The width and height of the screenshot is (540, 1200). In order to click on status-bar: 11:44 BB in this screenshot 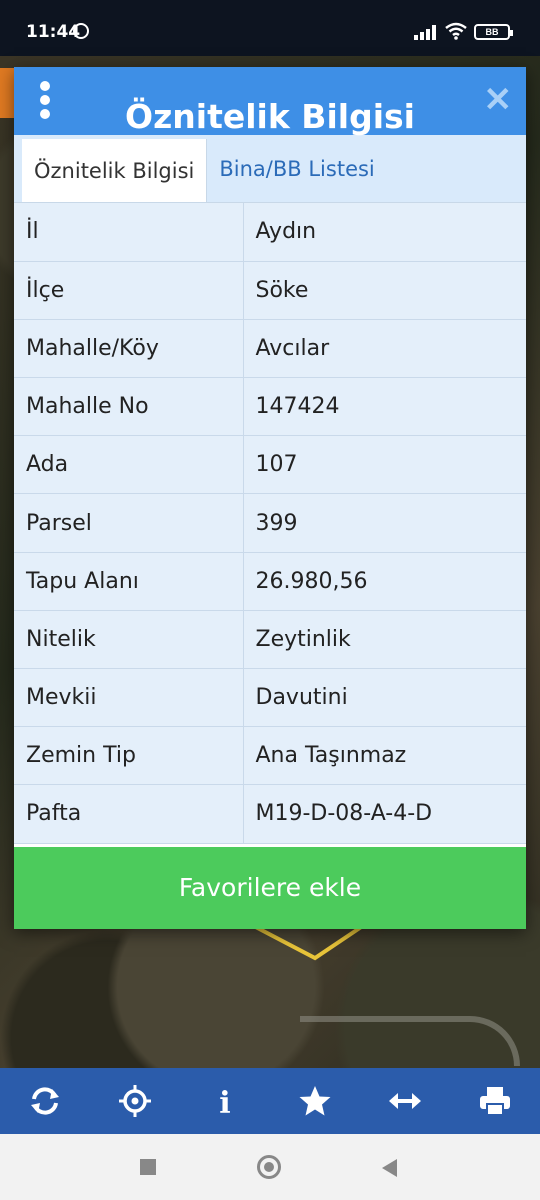, I will do `click(270, 28)`.